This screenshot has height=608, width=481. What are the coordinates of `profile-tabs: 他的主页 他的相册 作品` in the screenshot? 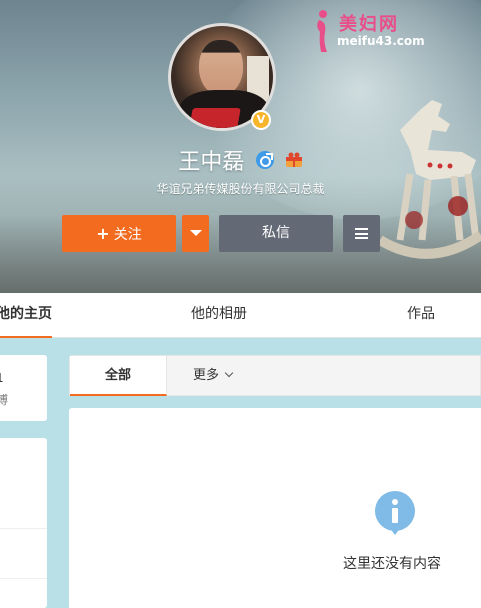 It's located at (240, 315).